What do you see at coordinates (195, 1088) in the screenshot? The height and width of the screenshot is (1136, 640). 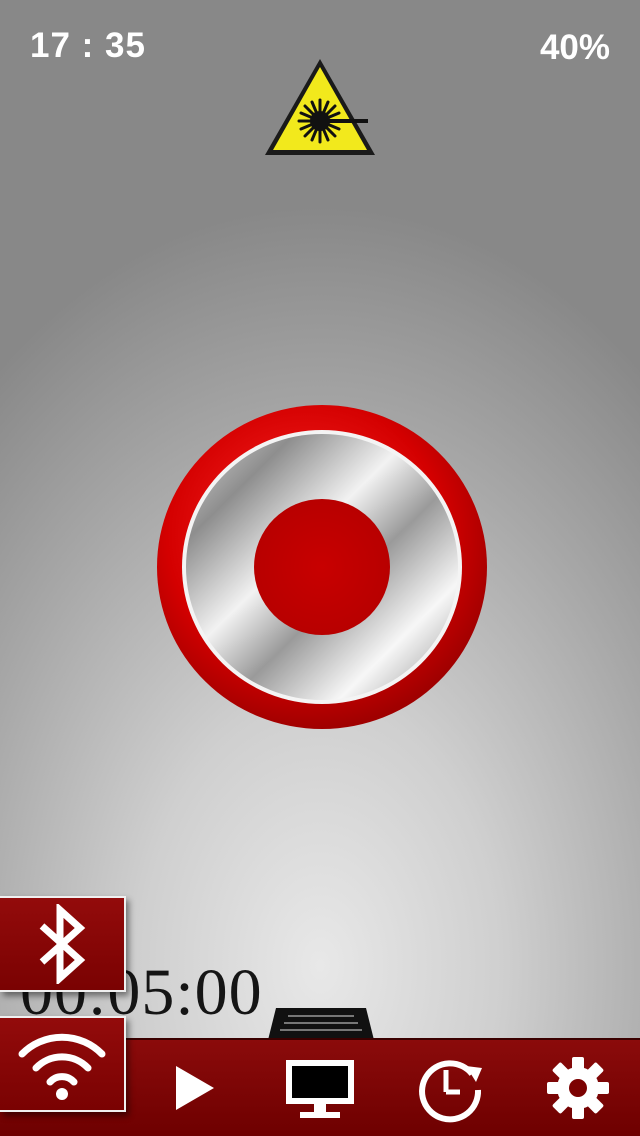 I see `play-icon` at bounding box center [195, 1088].